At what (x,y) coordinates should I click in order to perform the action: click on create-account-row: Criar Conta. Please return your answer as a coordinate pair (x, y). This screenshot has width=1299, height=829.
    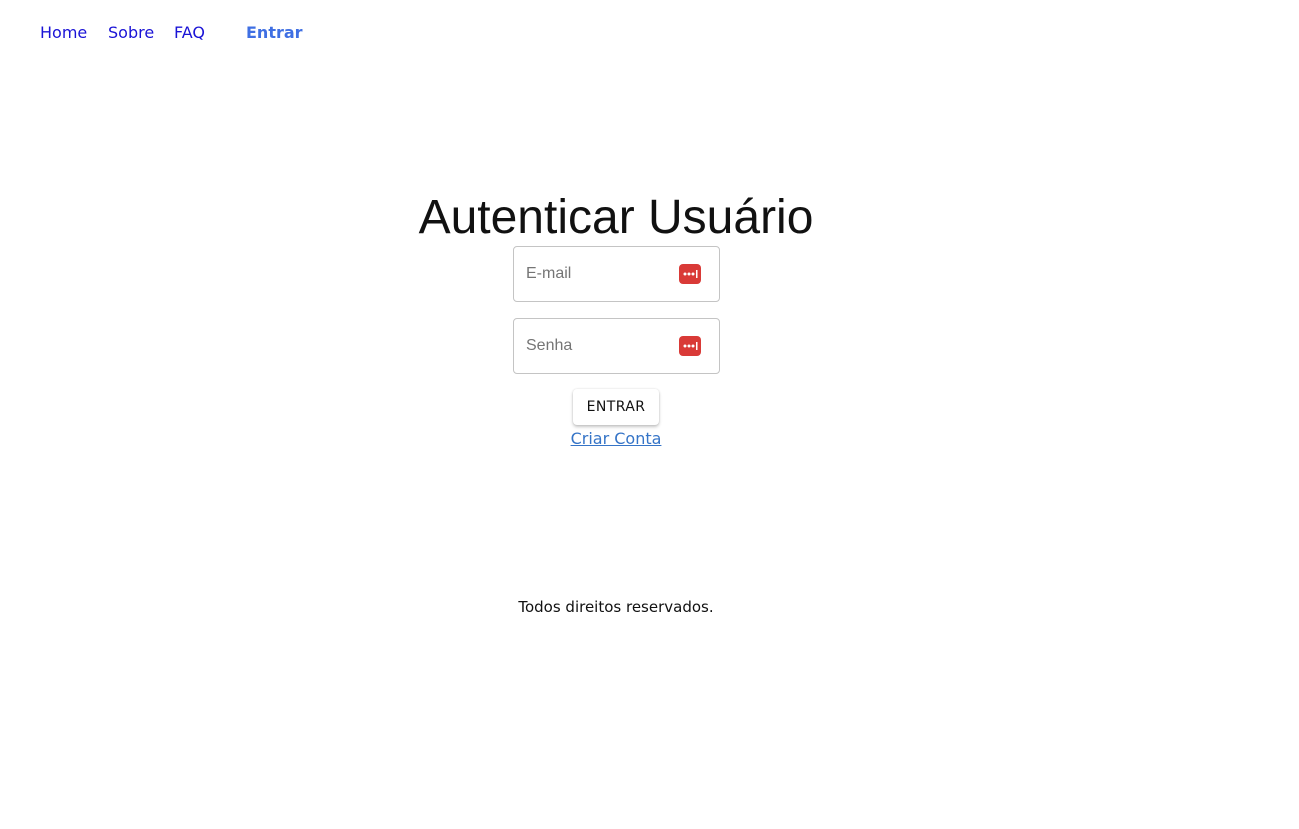
    Looking at the image, I should click on (616, 439).